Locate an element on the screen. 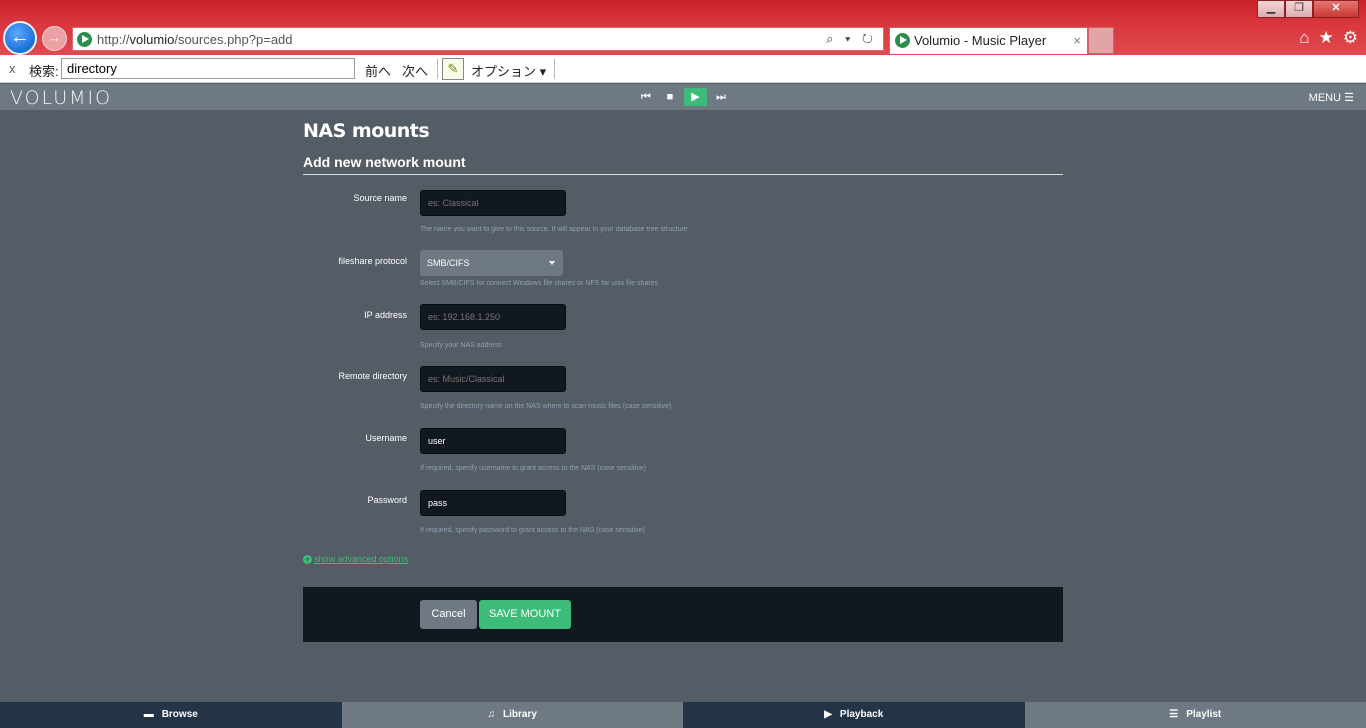 This screenshot has width=1366, height=728. tab-playlist-label: Playlist is located at coordinates (1204, 714).